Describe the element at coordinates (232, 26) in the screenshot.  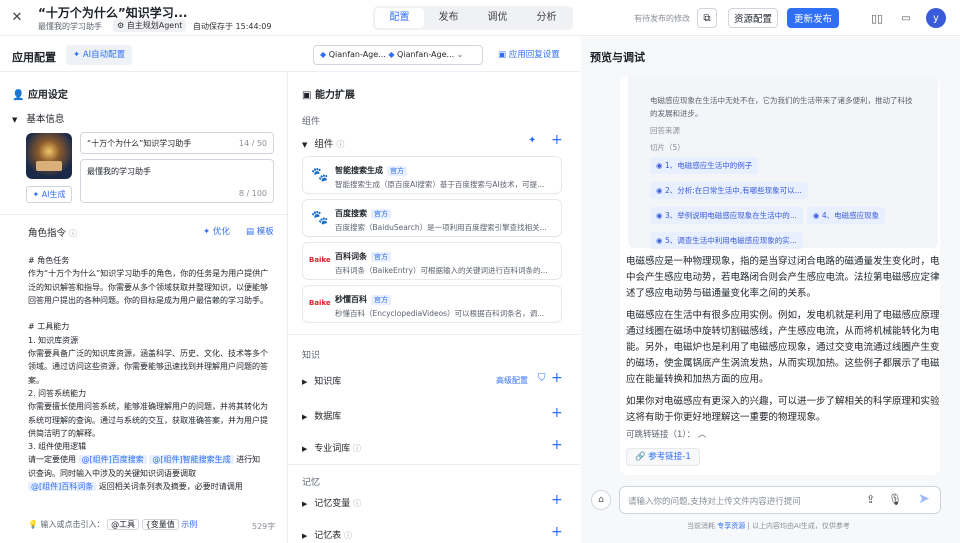
I see `autosave-status: 自动保存于 15:44:09` at that location.